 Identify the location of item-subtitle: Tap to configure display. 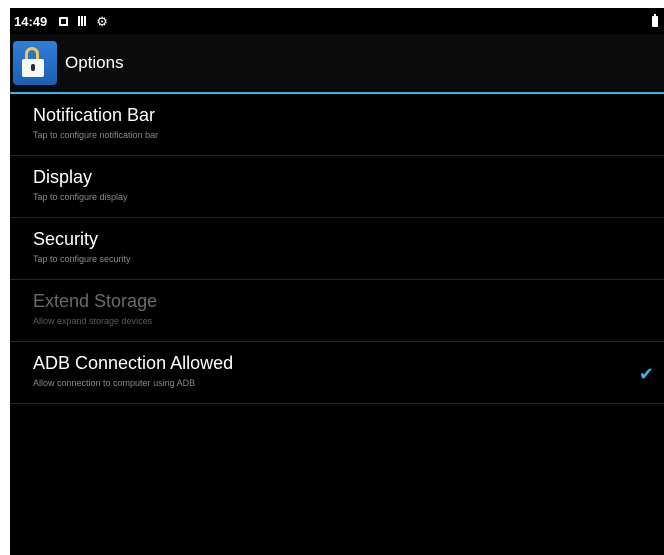
(80, 197).